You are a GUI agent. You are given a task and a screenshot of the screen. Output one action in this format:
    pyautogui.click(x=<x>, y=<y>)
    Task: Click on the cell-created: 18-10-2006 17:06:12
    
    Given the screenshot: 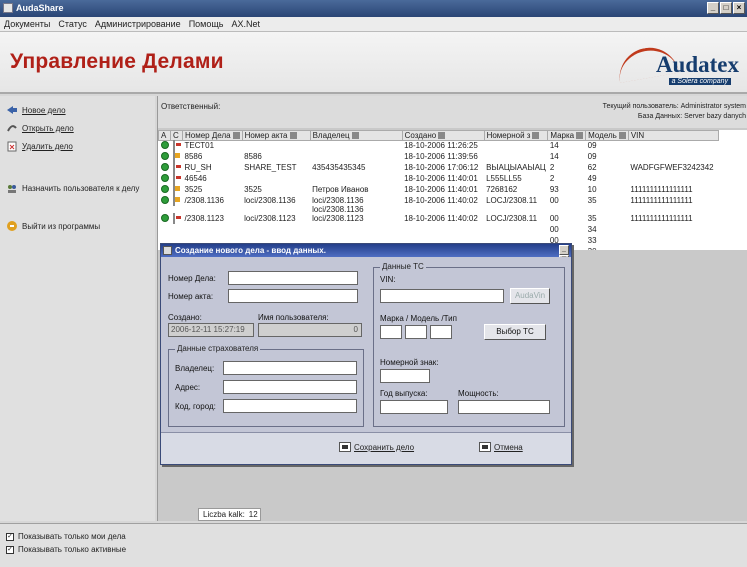 What is the action you would take?
    pyautogui.click(x=441, y=167)
    